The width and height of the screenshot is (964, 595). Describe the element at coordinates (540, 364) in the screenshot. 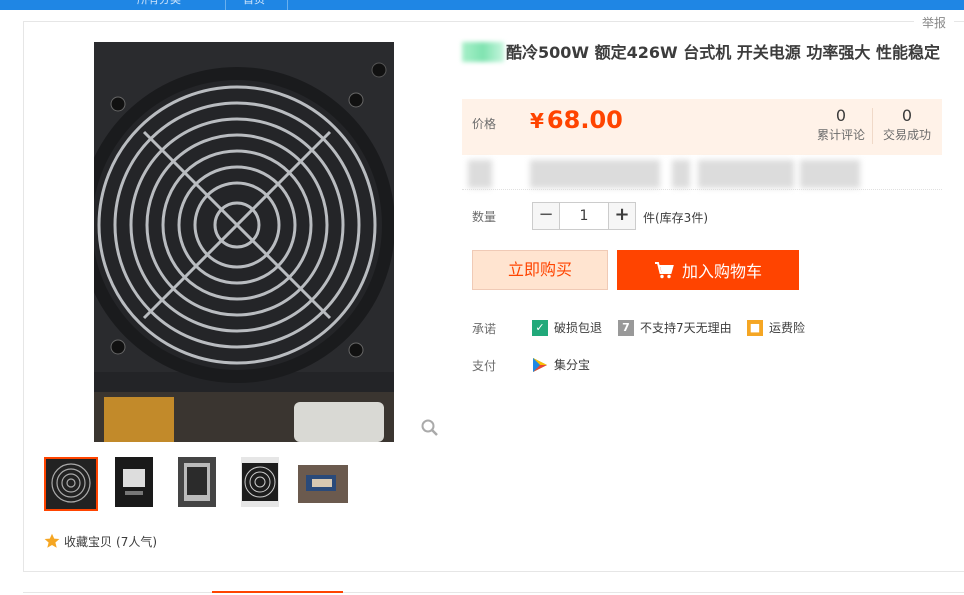

I see `jifenbao-icon` at that location.